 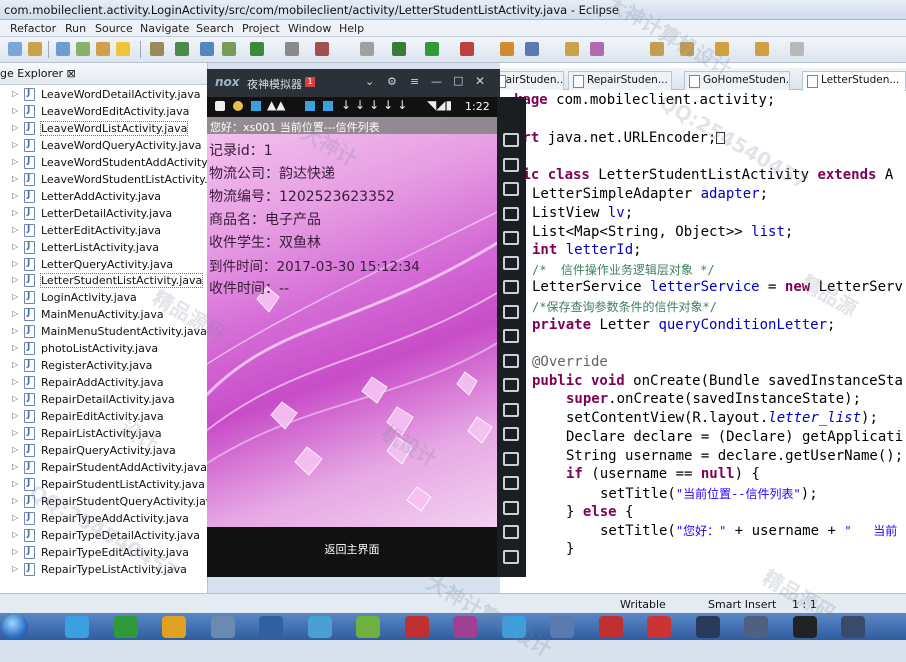 What do you see at coordinates (83, 49) in the screenshot?
I see `build-icon` at bounding box center [83, 49].